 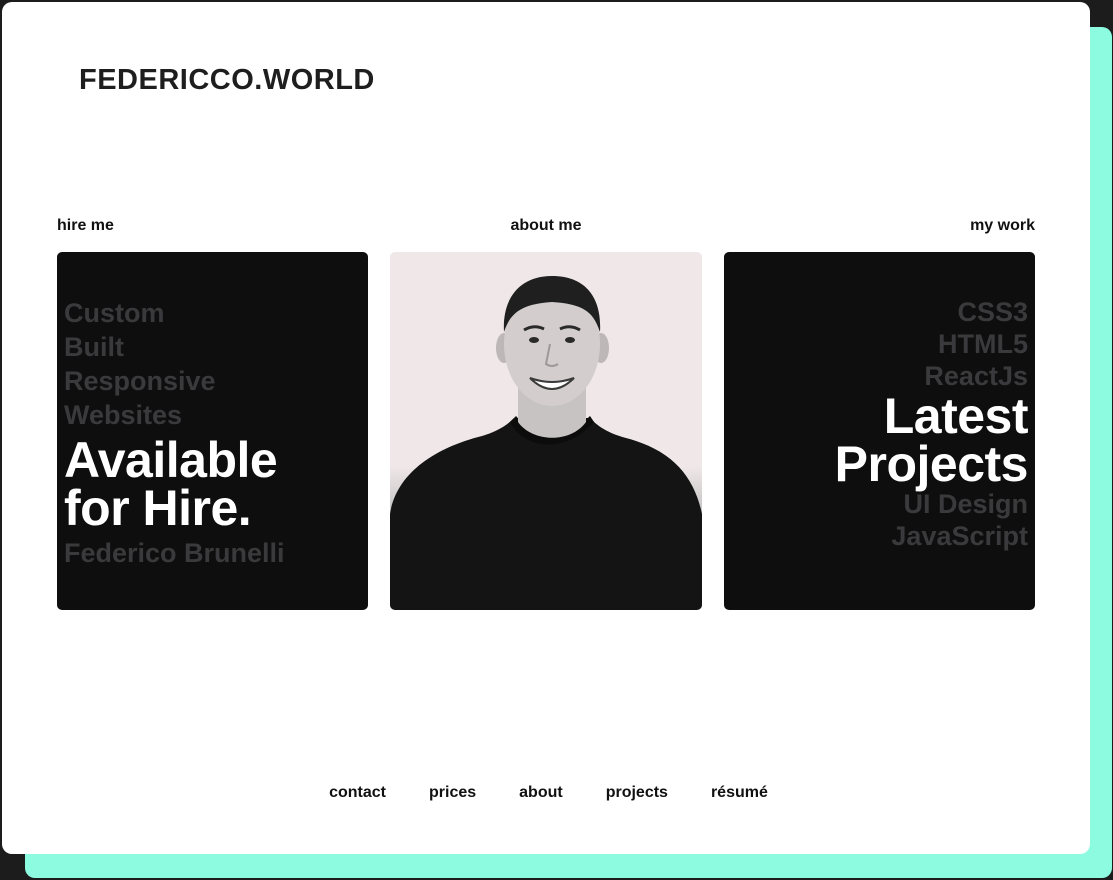 What do you see at coordinates (114, 313) in the screenshot?
I see `hire-dim-line: Custom` at bounding box center [114, 313].